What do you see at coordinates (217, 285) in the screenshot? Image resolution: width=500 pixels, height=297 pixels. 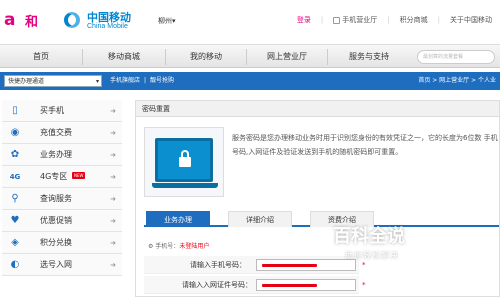 I see `id-number-label: 请输入入网证件号码：` at bounding box center [217, 285].